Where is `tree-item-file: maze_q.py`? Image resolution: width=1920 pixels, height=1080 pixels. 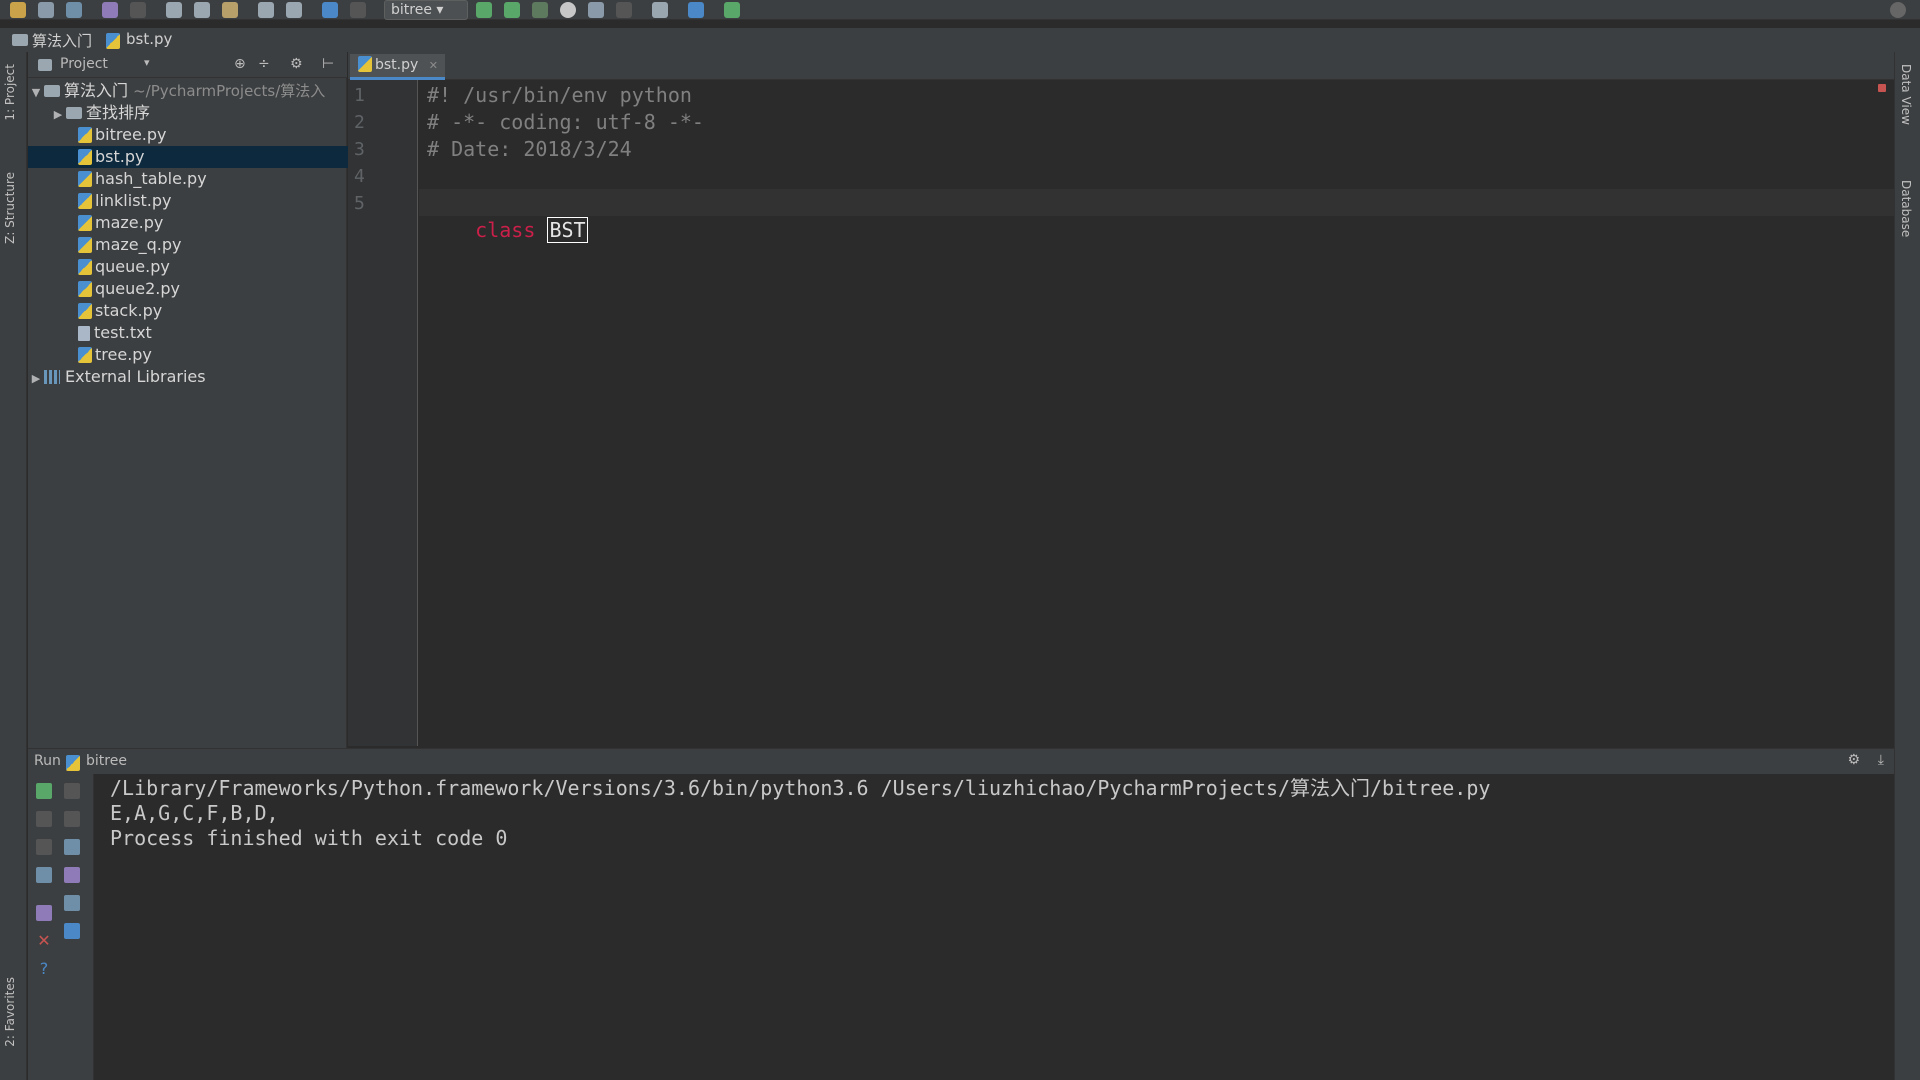
tree-item-file: maze_q.py is located at coordinates (212, 245).